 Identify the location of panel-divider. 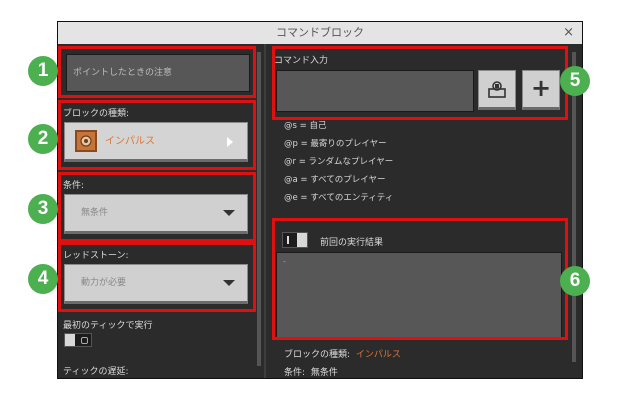
(265, 211).